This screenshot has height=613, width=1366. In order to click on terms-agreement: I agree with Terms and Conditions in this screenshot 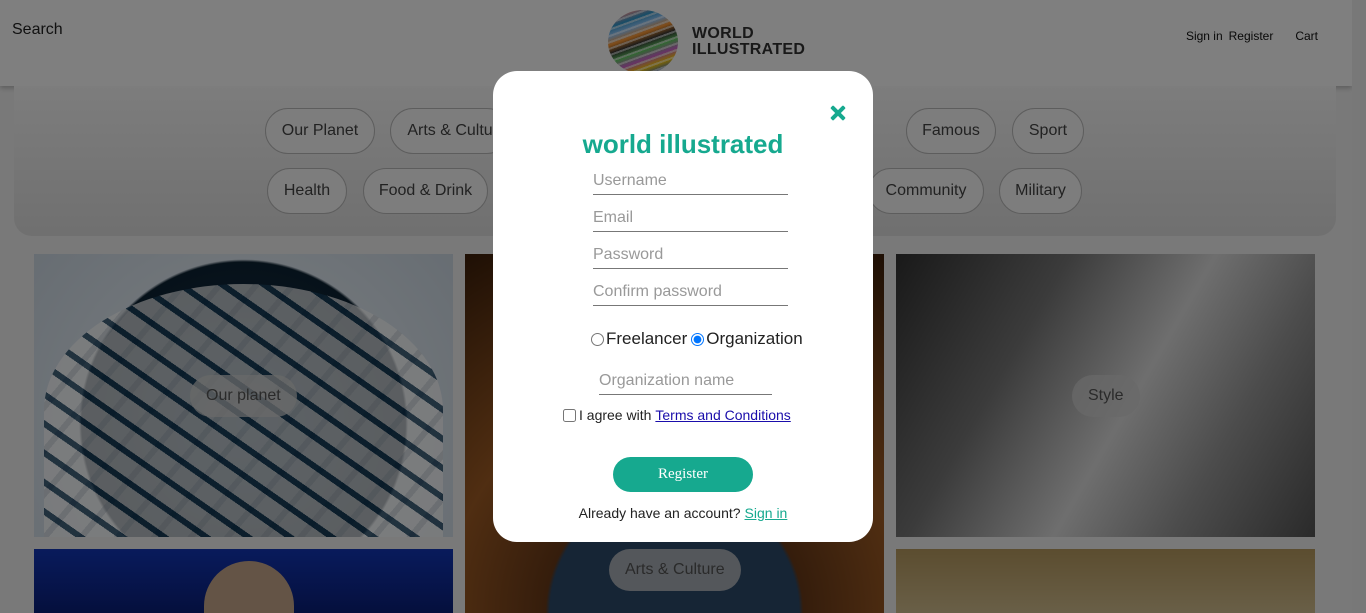, I will do `click(677, 415)`.